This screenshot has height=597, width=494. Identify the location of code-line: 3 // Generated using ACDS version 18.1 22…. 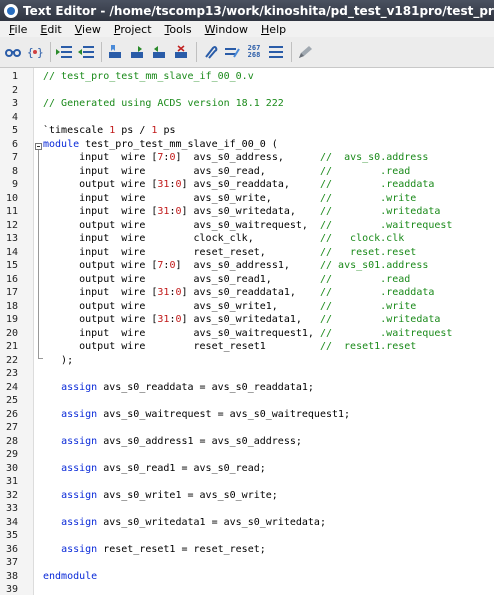
(247, 104).